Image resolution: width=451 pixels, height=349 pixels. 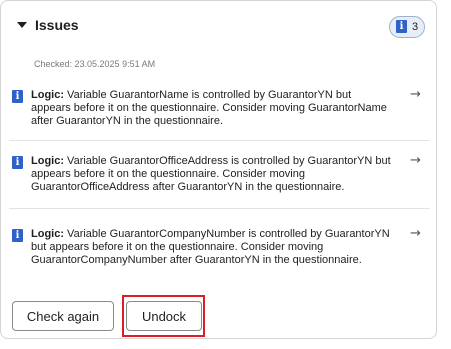 What do you see at coordinates (164, 316) in the screenshot?
I see `undock-button: Undock` at bounding box center [164, 316].